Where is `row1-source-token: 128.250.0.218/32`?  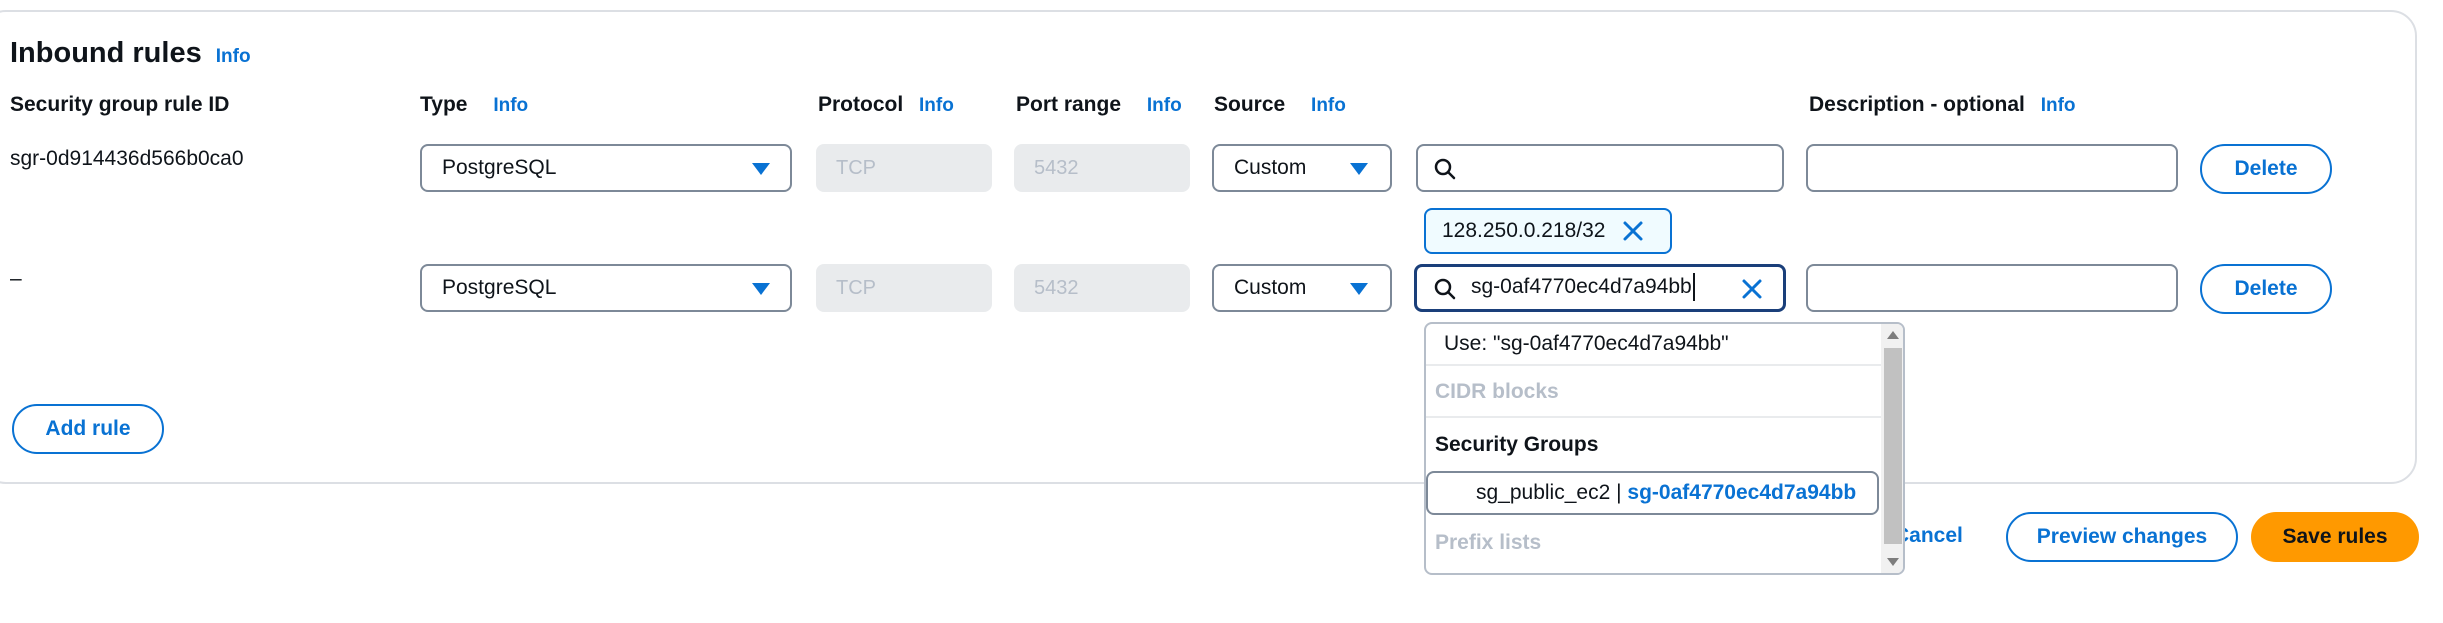
row1-source-token: 128.250.0.218/32 is located at coordinates (1548, 231).